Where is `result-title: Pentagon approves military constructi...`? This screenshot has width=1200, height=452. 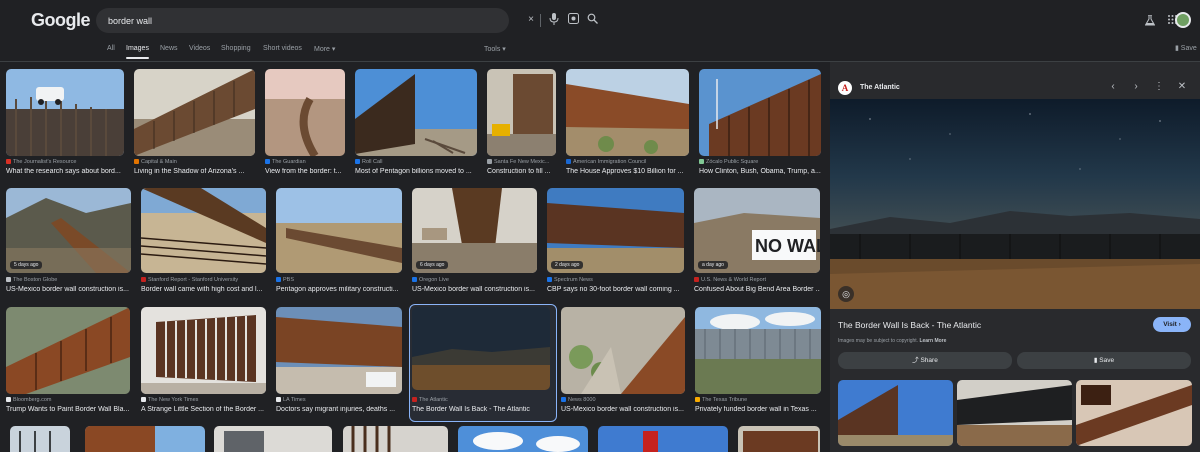 result-title: Pentagon approves military constructi... is located at coordinates (339, 289).